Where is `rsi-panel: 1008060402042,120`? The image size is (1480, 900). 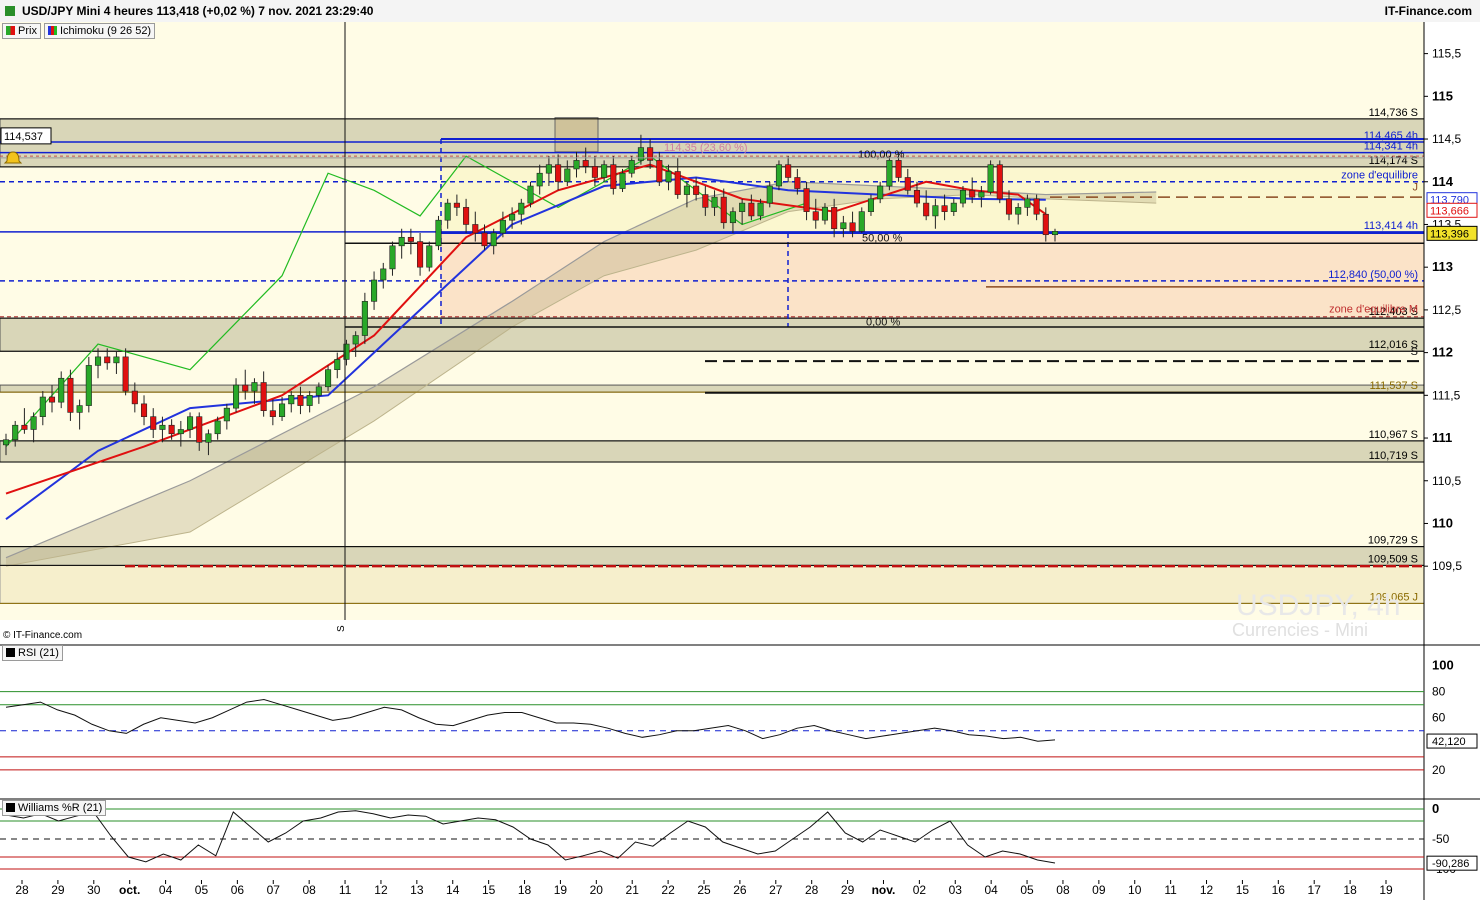
rsi-panel: 1008060402042,120 is located at coordinates (740, 710).